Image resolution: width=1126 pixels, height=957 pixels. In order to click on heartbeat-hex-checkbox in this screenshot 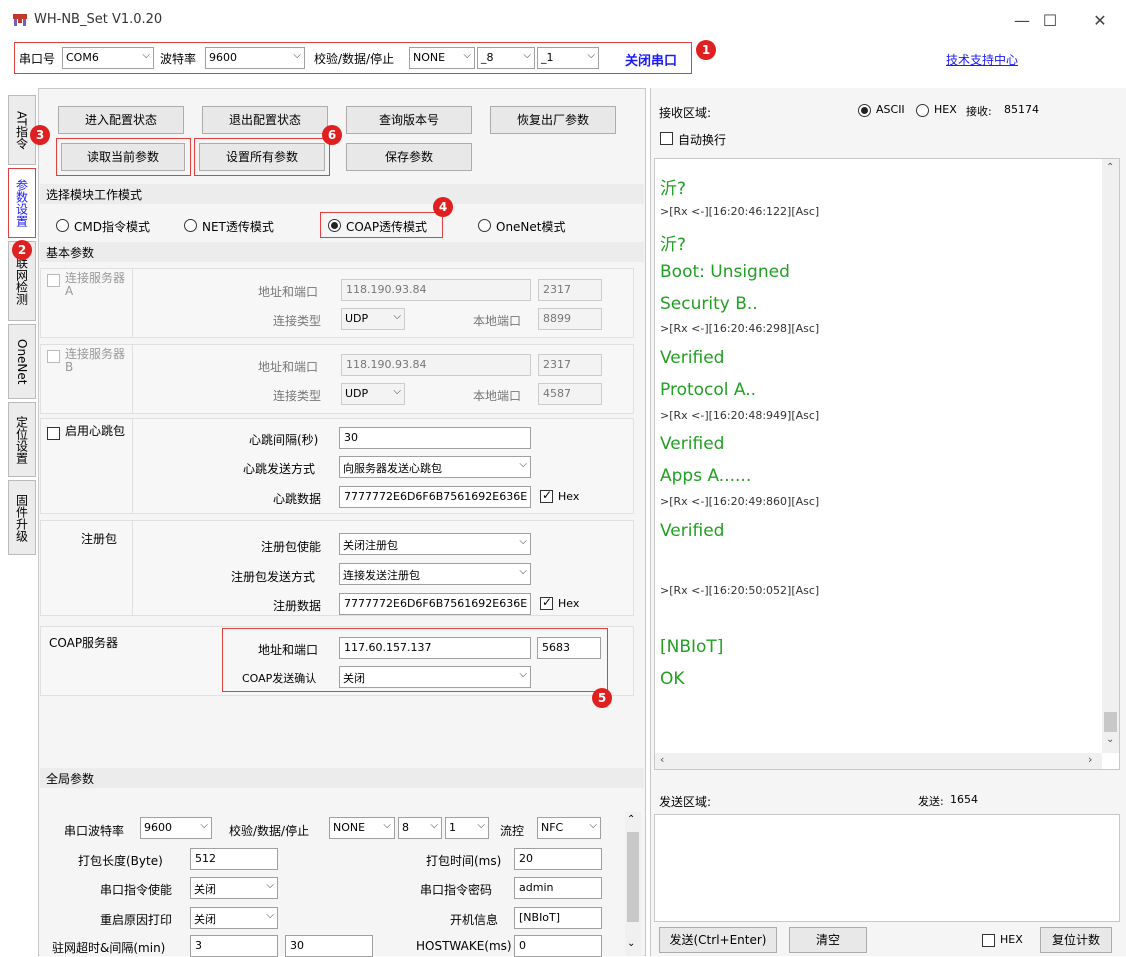, I will do `click(546, 495)`.